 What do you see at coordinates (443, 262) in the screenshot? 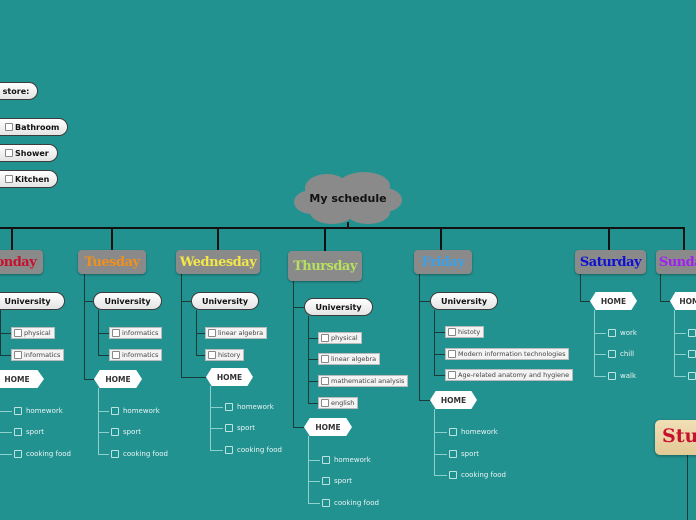
I see `day-topic-friday: Friday` at bounding box center [443, 262].